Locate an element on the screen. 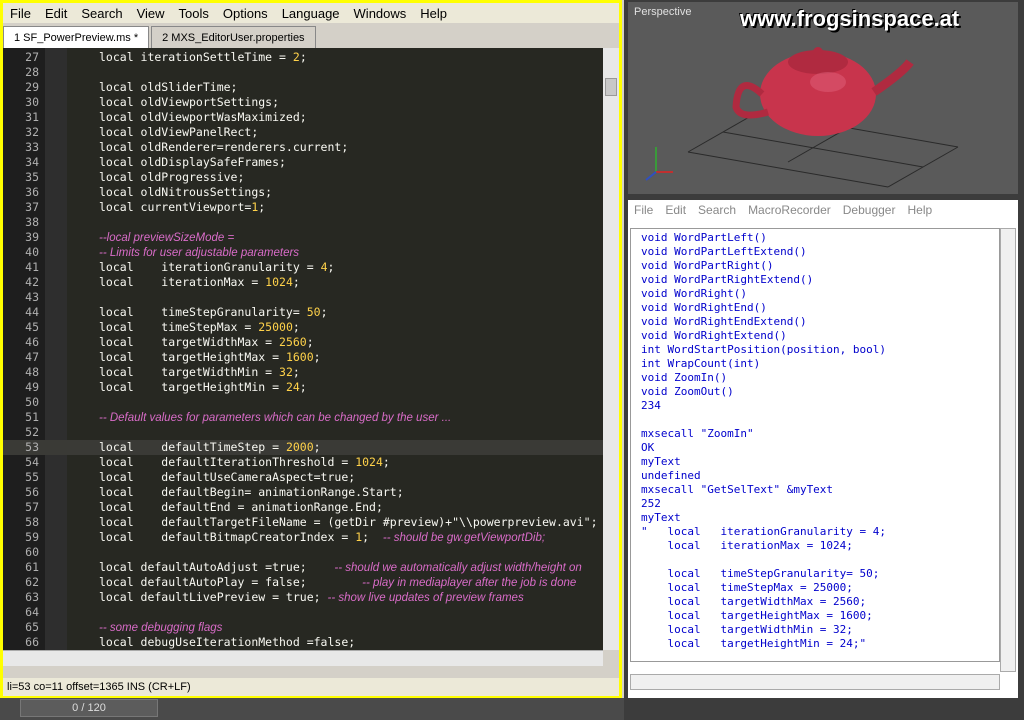 The height and width of the screenshot is (720, 1024). line-number: 62 is located at coordinates (32, 582).